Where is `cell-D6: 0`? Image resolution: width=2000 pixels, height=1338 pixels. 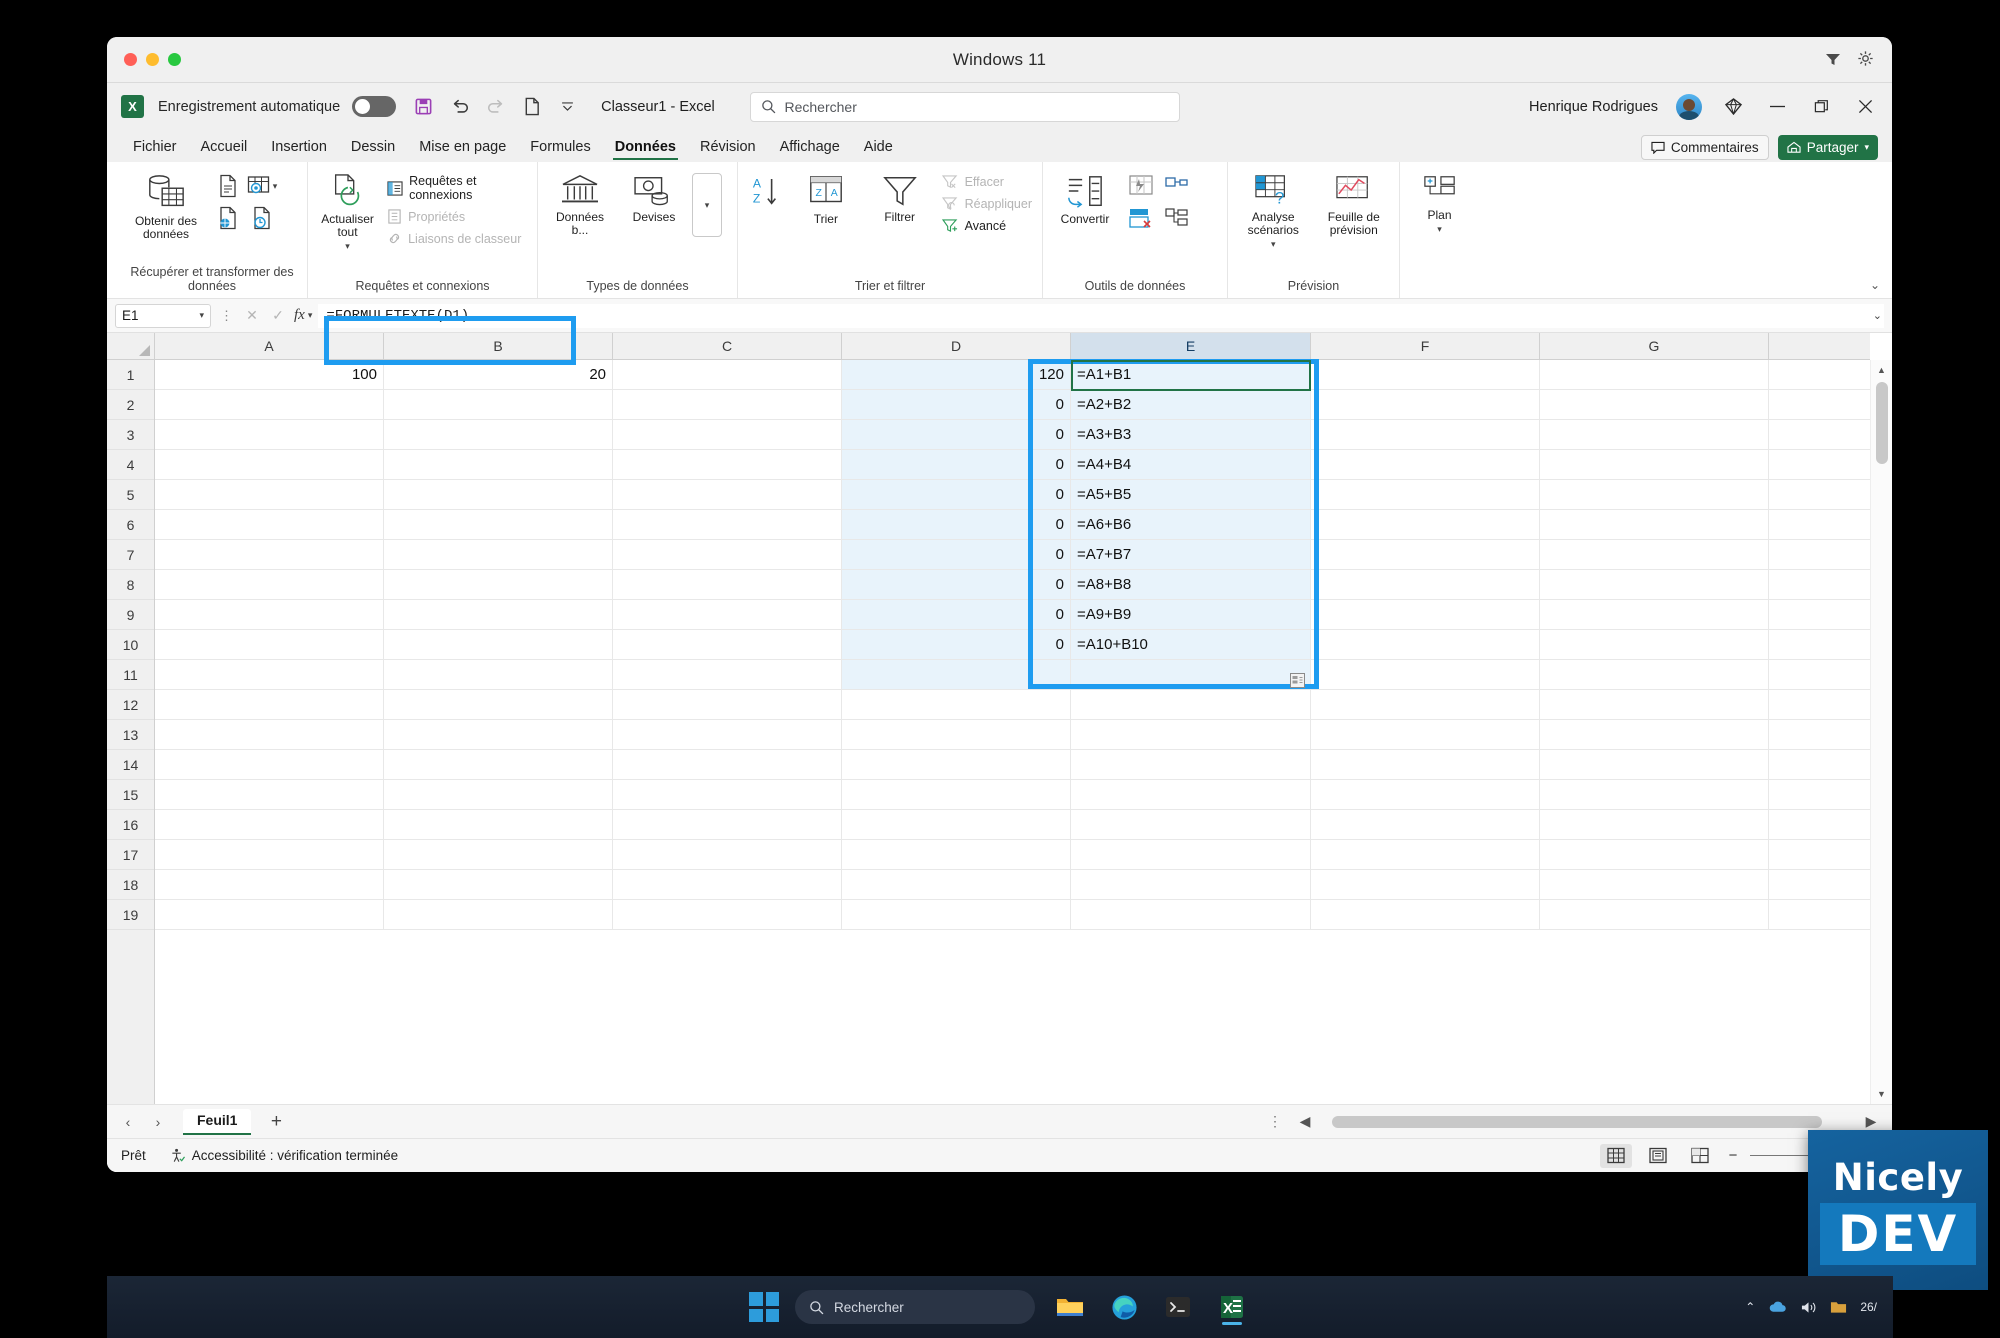
cell-D6: 0 is located at coordinates (956, 524).